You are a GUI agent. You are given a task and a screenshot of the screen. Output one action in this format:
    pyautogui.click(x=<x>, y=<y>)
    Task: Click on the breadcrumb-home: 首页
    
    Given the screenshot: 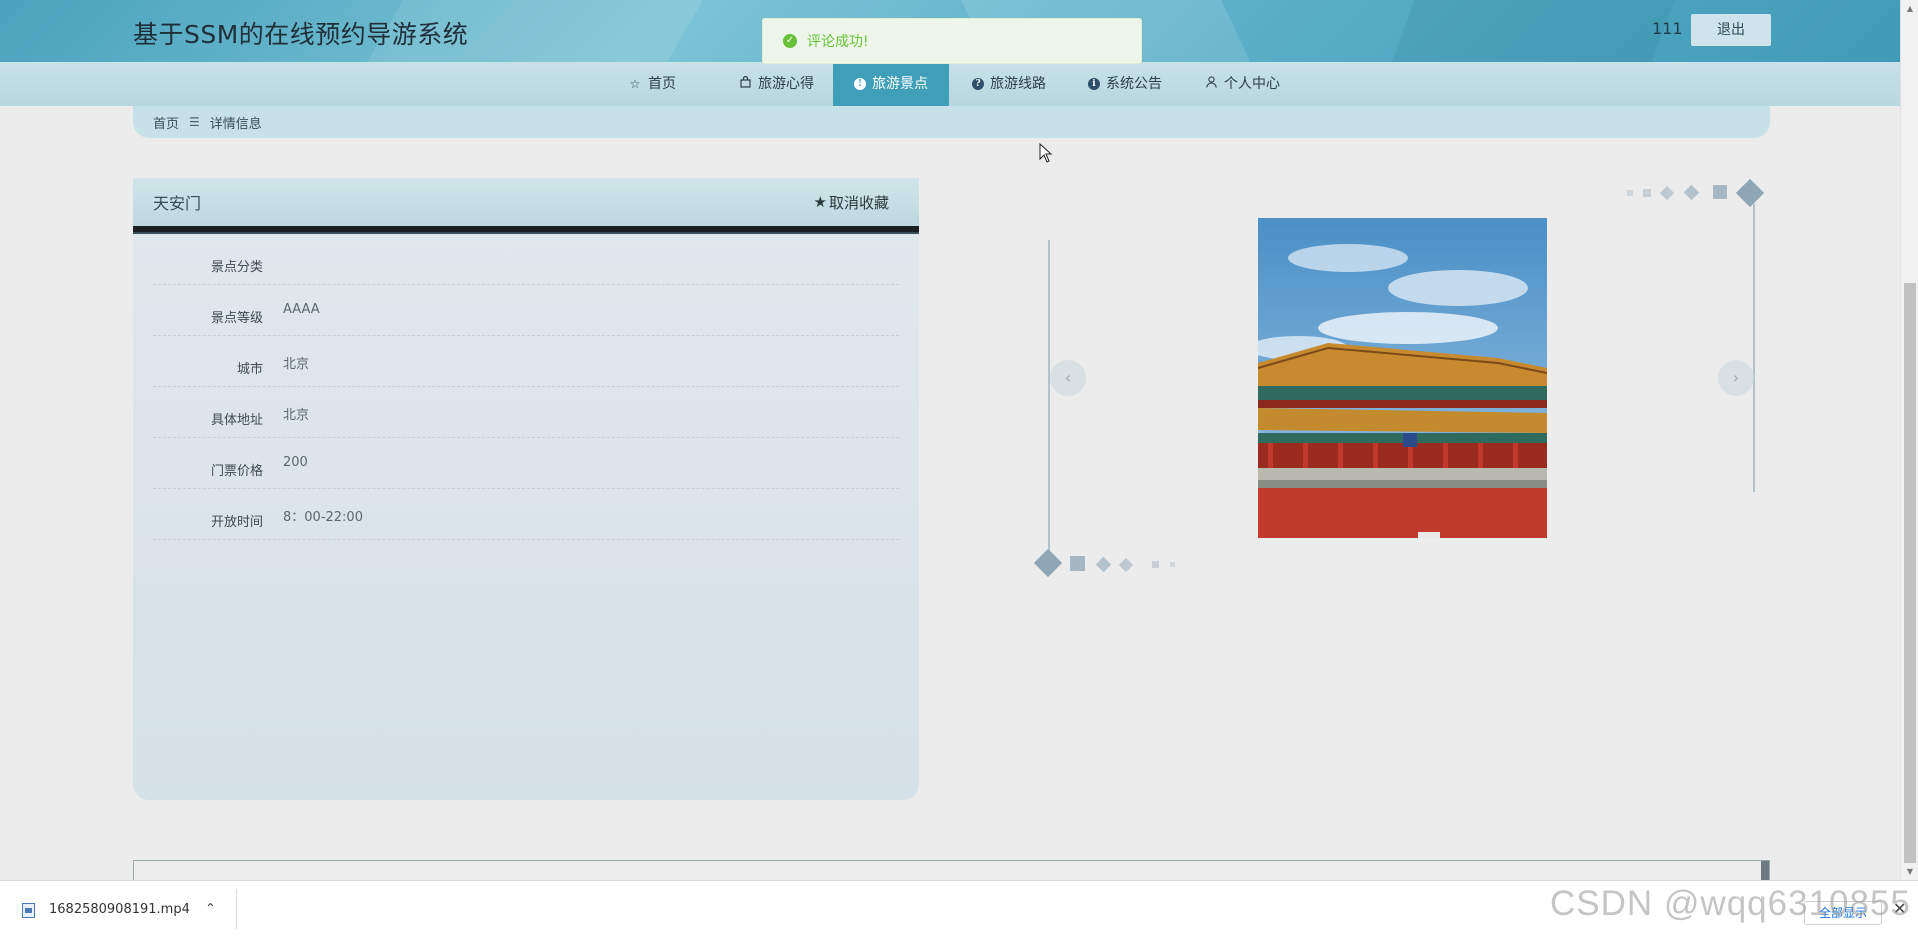 What is the action you would take?
    pyautogui.click(x=166, y=122)
    